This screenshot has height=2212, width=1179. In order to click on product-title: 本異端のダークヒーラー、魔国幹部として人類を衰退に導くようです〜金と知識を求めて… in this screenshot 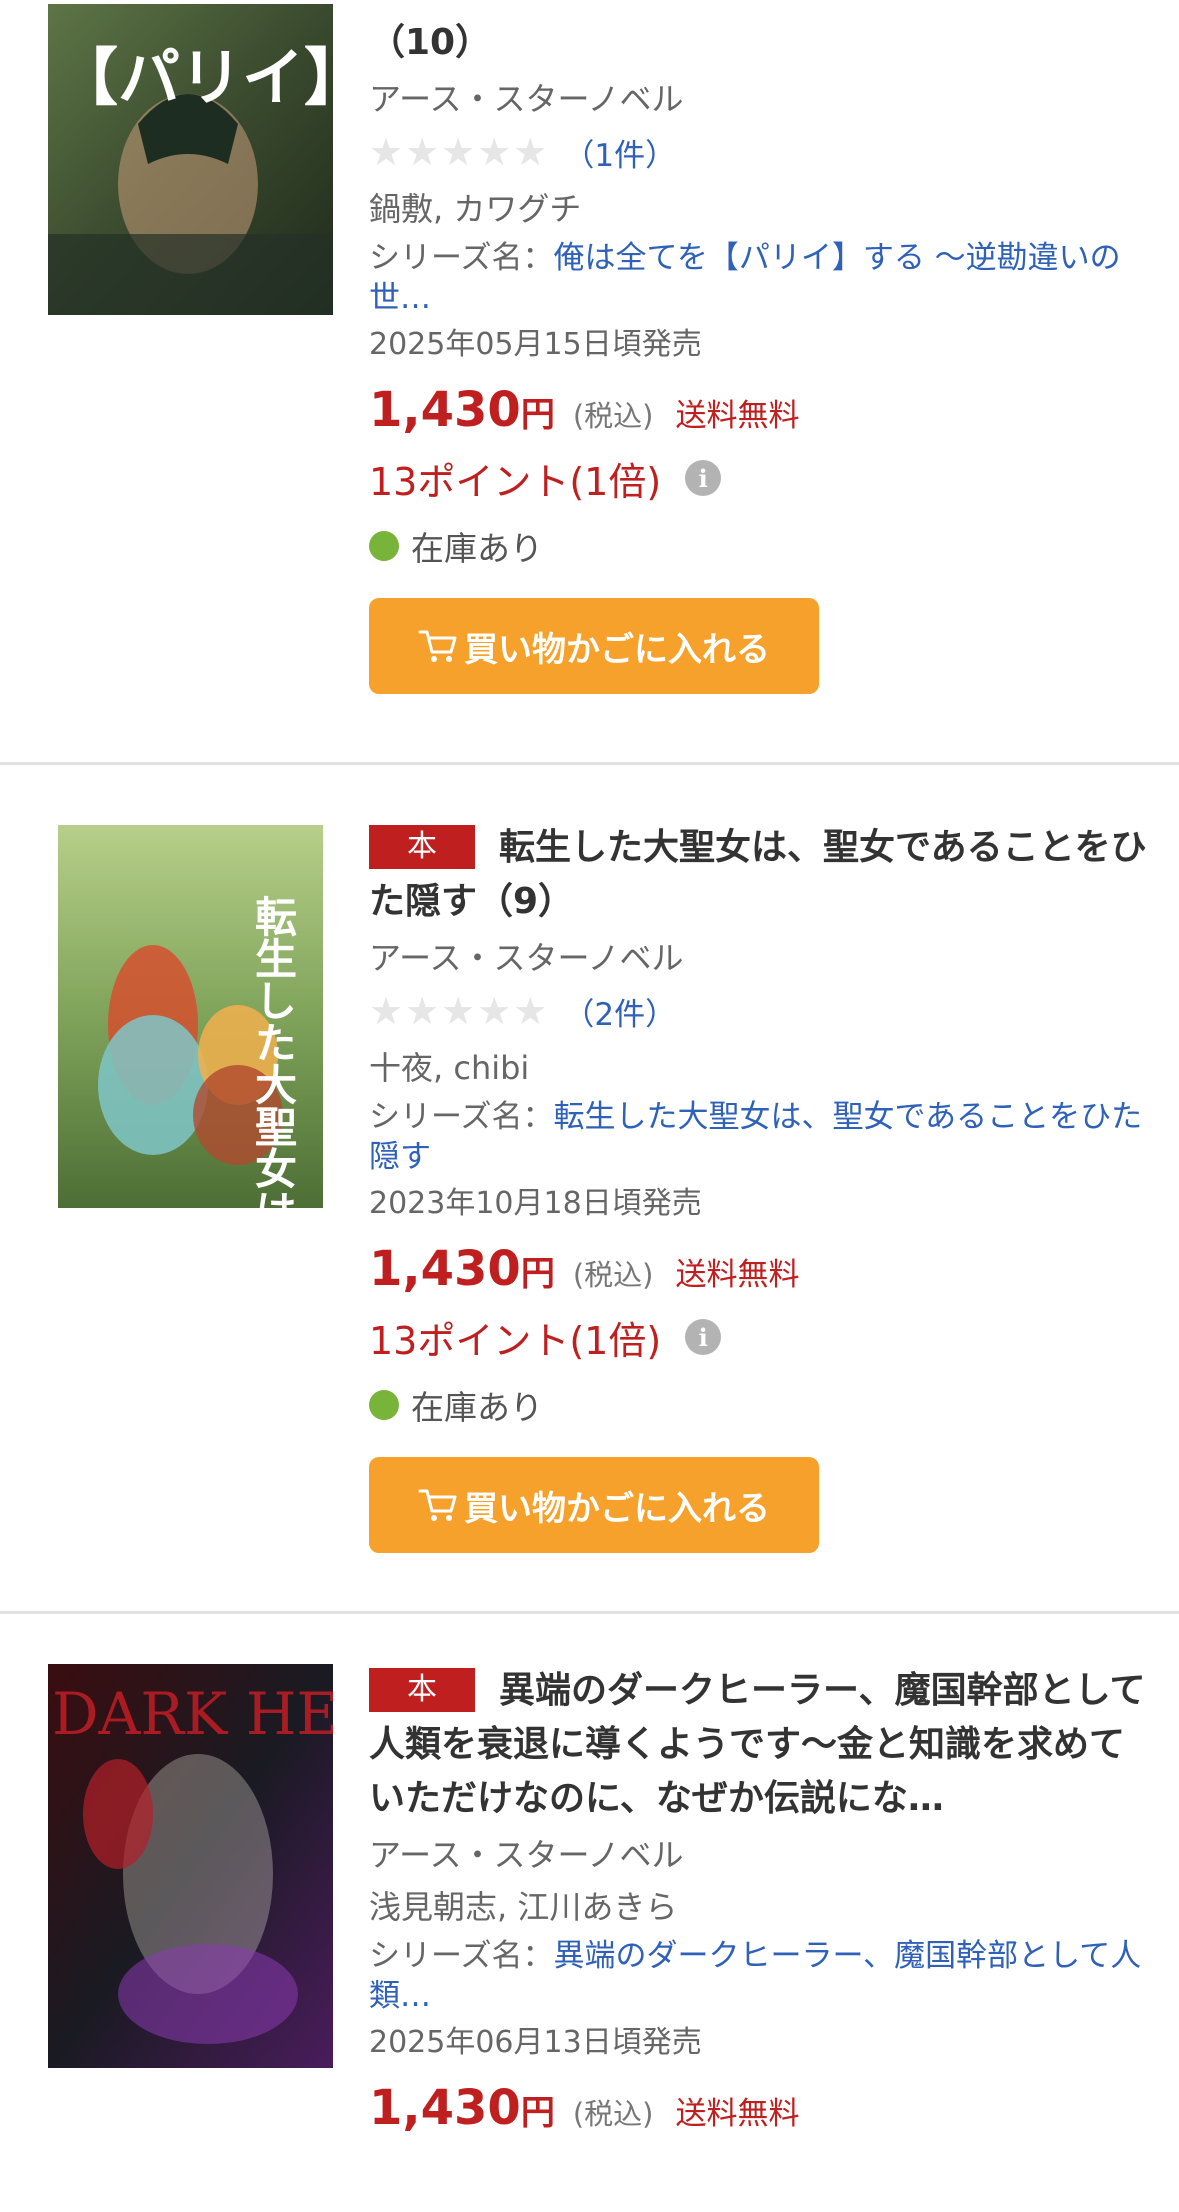, I will do `click(759, 1745)`.